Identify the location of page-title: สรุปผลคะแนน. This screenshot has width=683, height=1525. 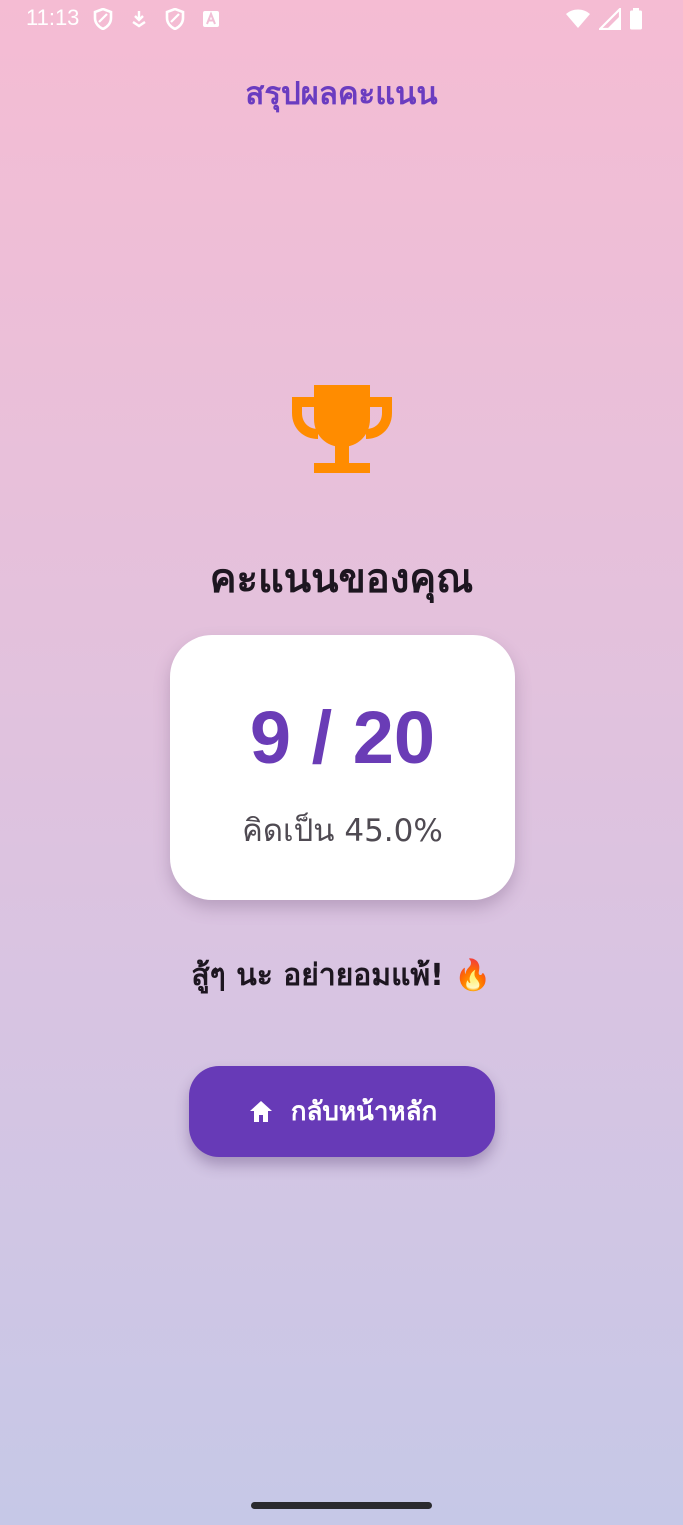
(341, 94).